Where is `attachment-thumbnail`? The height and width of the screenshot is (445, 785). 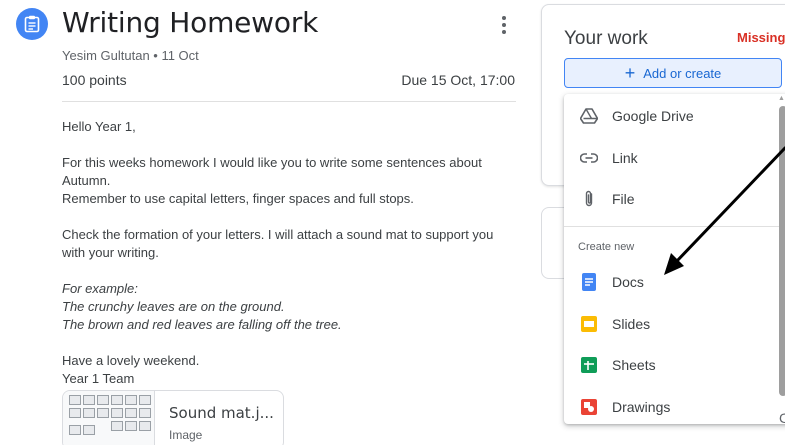
attachment-thumbnail is located at coordinates (109, 418).